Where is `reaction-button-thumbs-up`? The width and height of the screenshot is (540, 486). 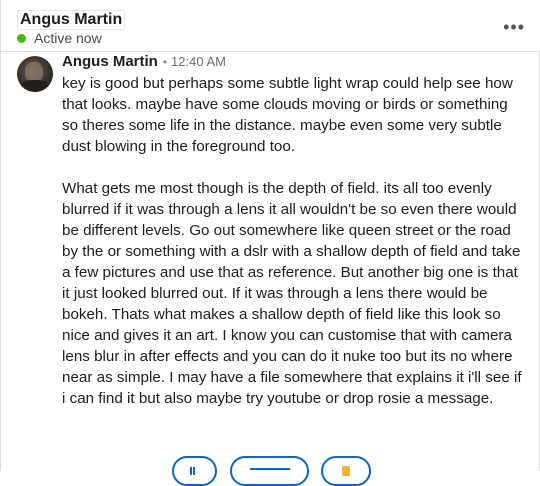
reaction-button-thumbs-up is located at coordinates (346, 471).